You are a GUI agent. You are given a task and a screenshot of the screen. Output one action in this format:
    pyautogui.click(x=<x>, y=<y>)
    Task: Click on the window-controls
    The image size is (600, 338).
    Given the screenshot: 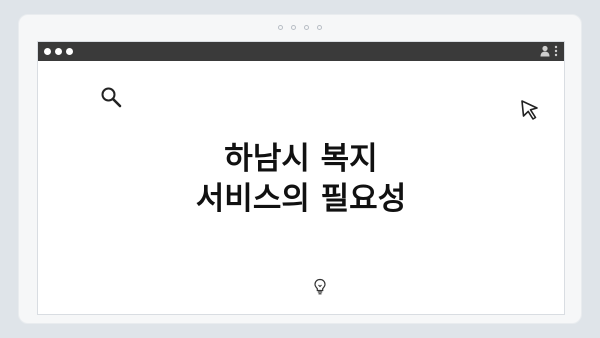 What is the action you would take?
    pyautogui.click(x=58, y=51)
    